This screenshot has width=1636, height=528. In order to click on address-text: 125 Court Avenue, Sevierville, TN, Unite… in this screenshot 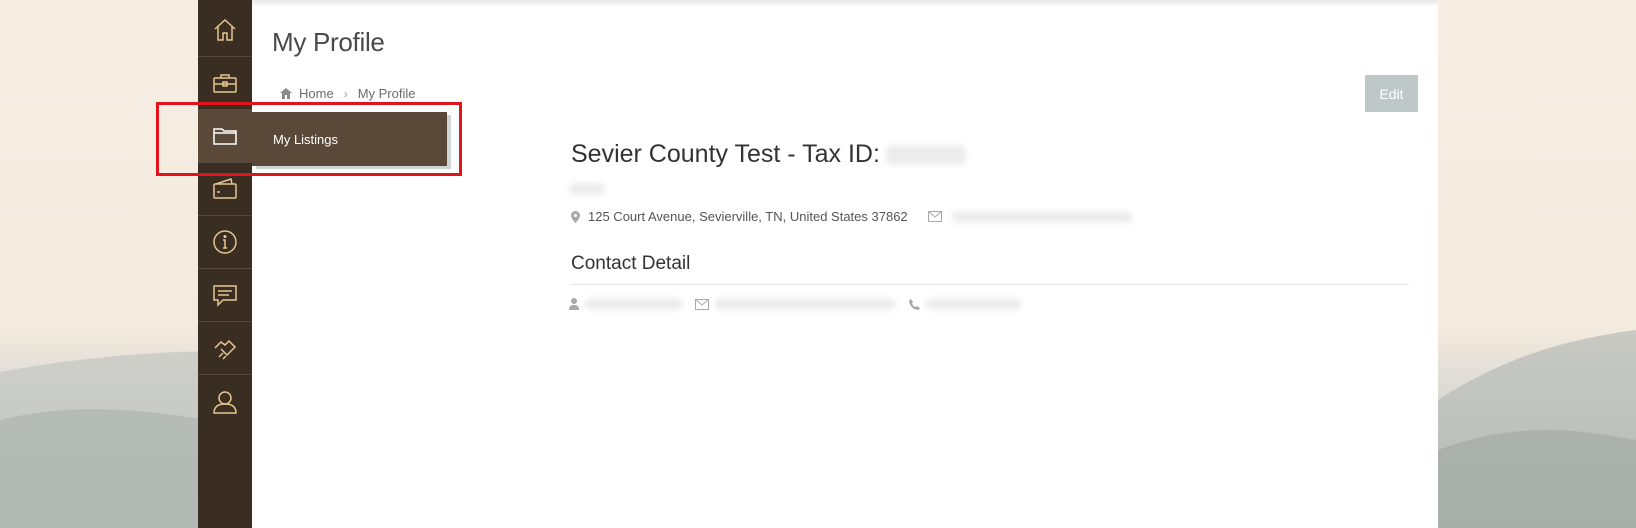, I will do `click(748, 216)`.